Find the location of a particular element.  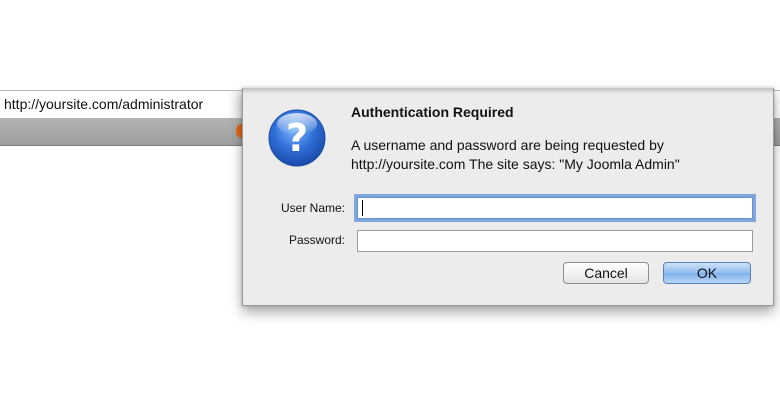

address-bar-url: http://yoursite.com/administrator is located at coordinates (103, 104).